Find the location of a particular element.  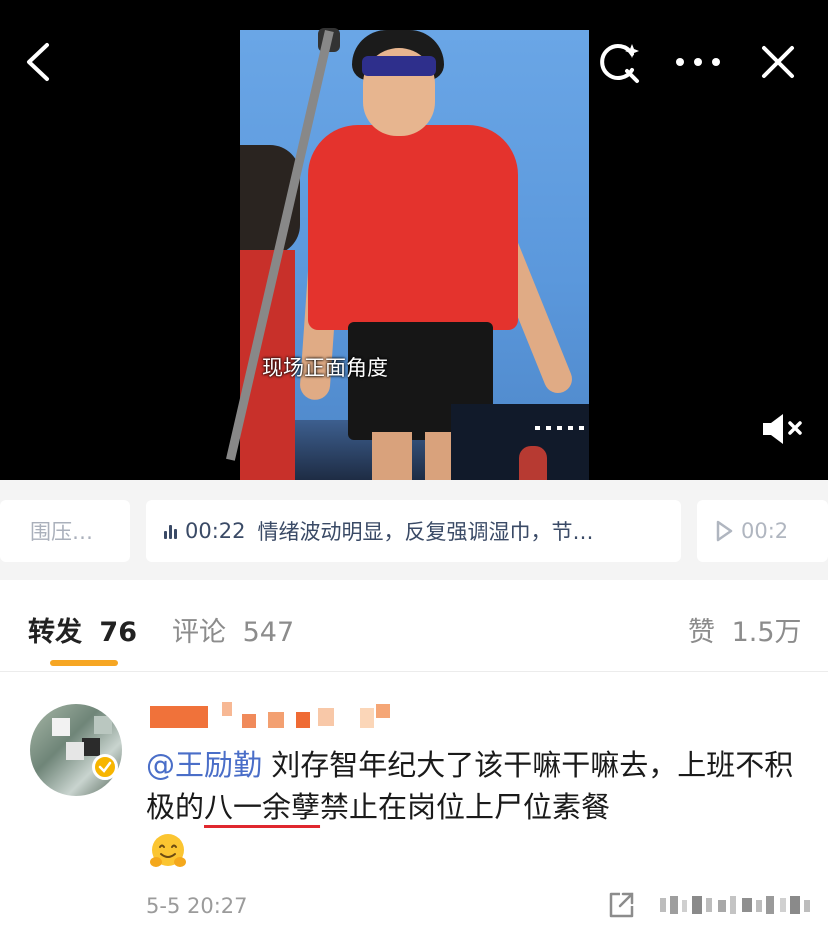

comment-text-part: 禁止在岗位上尸位素餐 is located at coordinates (465, 807).